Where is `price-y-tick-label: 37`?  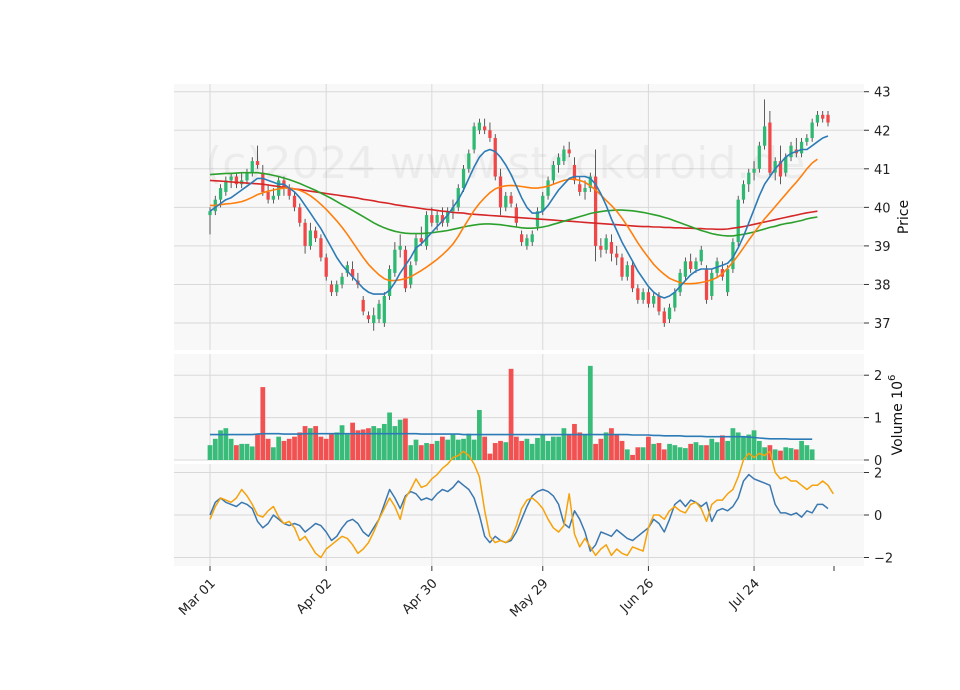 price-y-tick-label: 37 is located at coordinates (882, 324).